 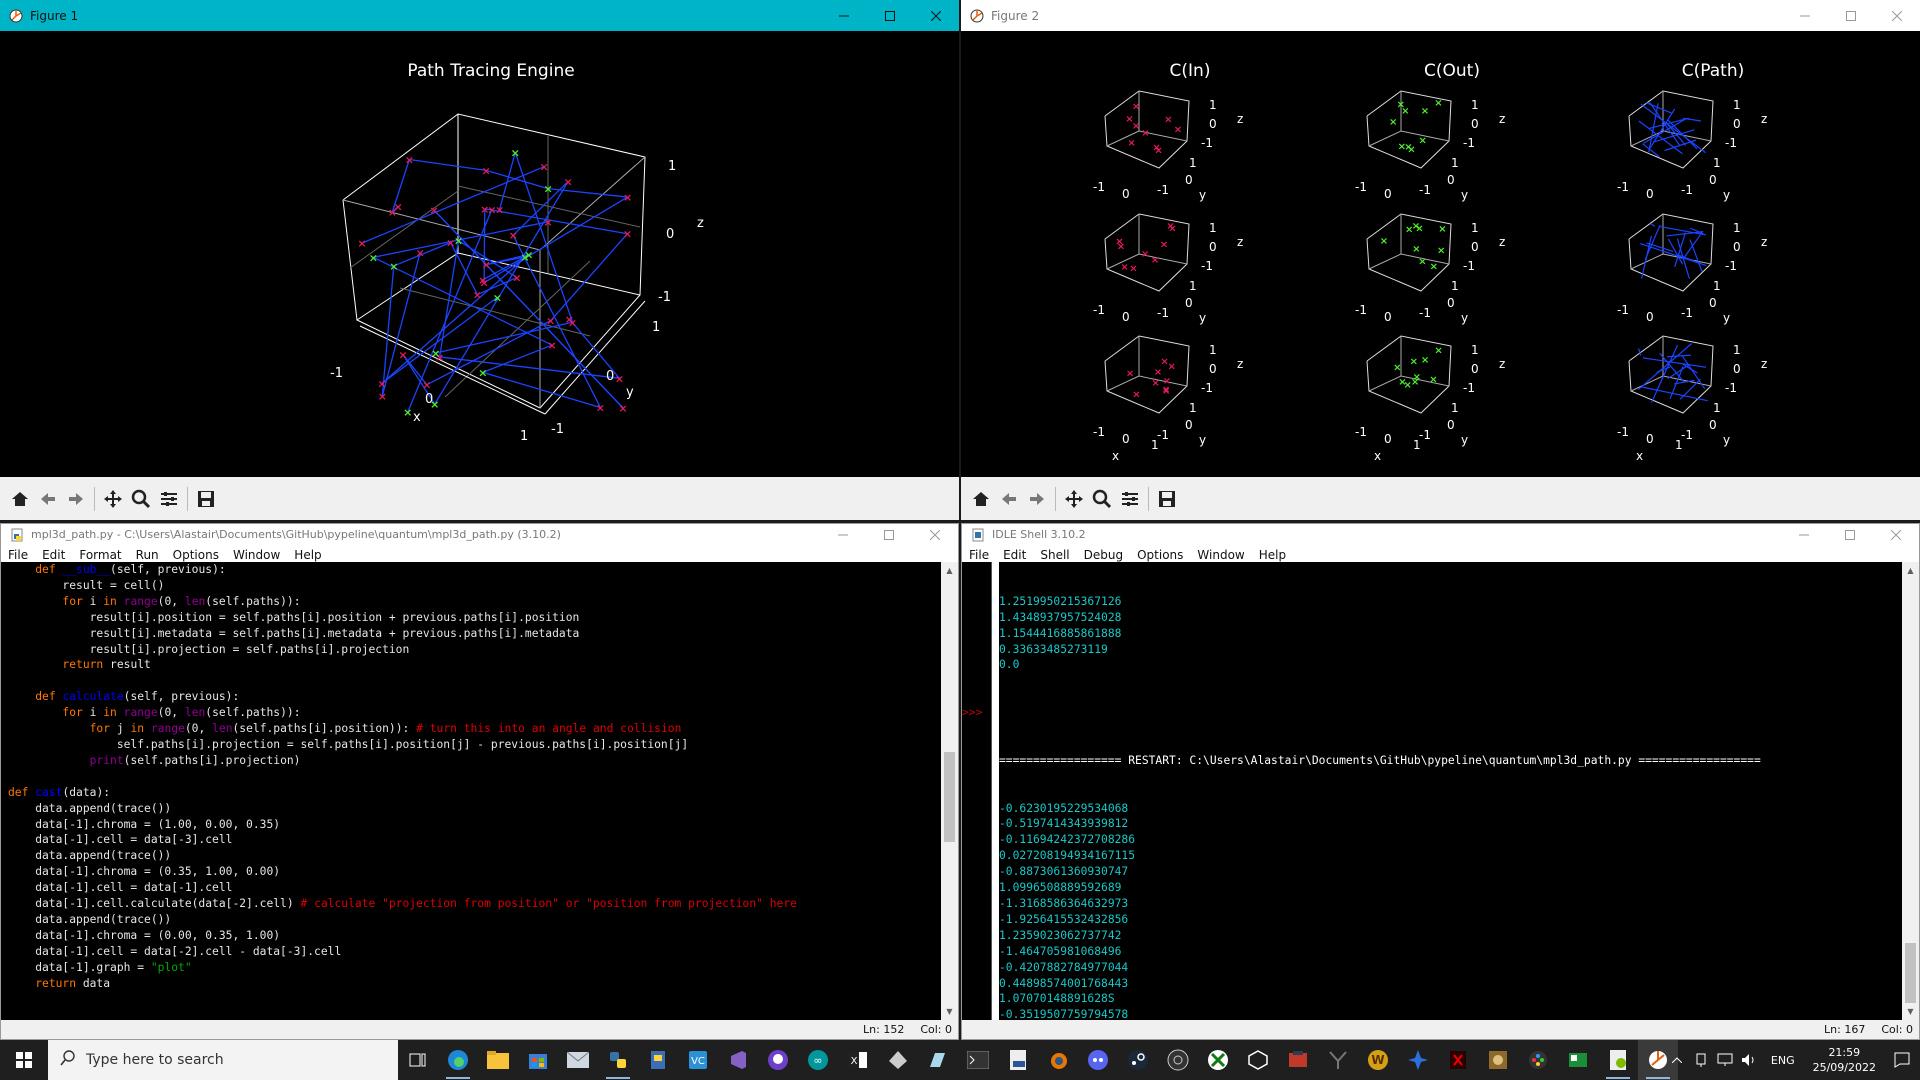 I want to click on menu-run: Run, so click(x=147, y=555).